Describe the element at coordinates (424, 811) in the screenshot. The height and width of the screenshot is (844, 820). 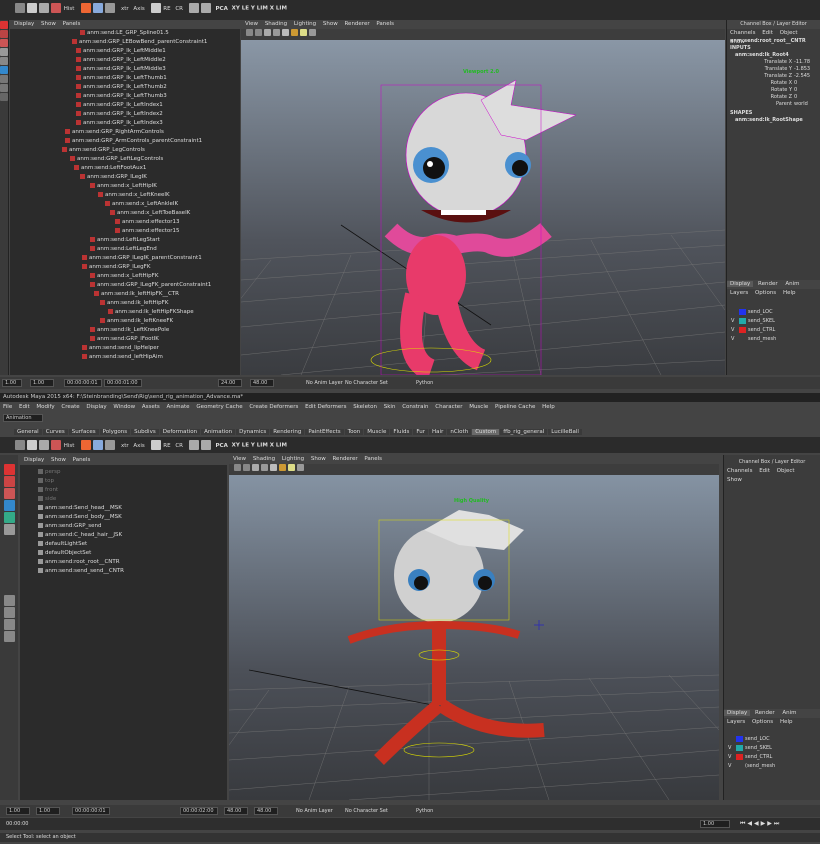
I see `script-language-label: Python` at that location.